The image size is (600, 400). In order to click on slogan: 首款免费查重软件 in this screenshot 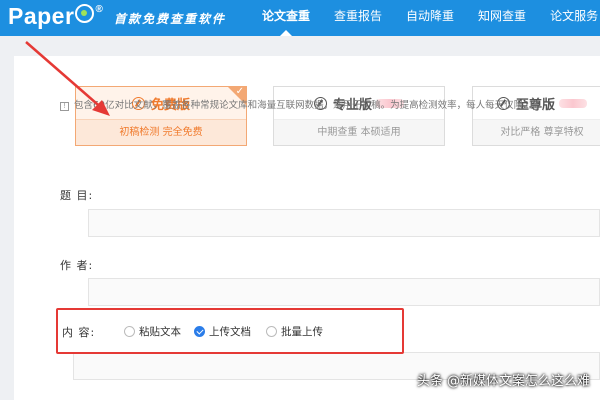, I will do `click(170, 19)`.